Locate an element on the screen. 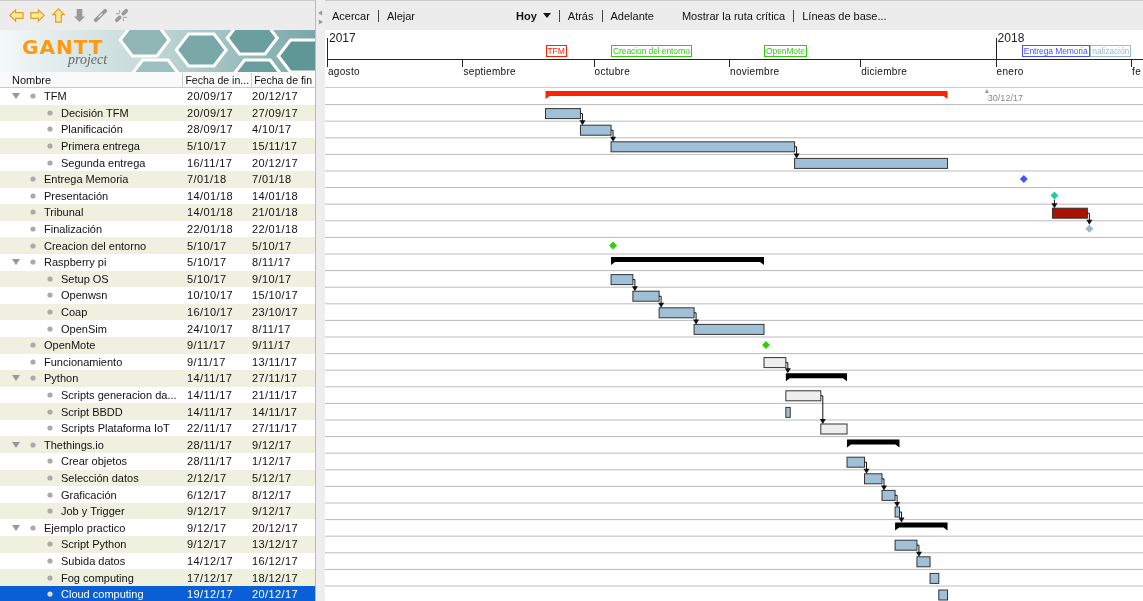 The width and height of the screenshot is (1143, 601). task-row: Scripts Plataforma IoT 22/11/17 27/11/17 is located at coordinates (157, 428).